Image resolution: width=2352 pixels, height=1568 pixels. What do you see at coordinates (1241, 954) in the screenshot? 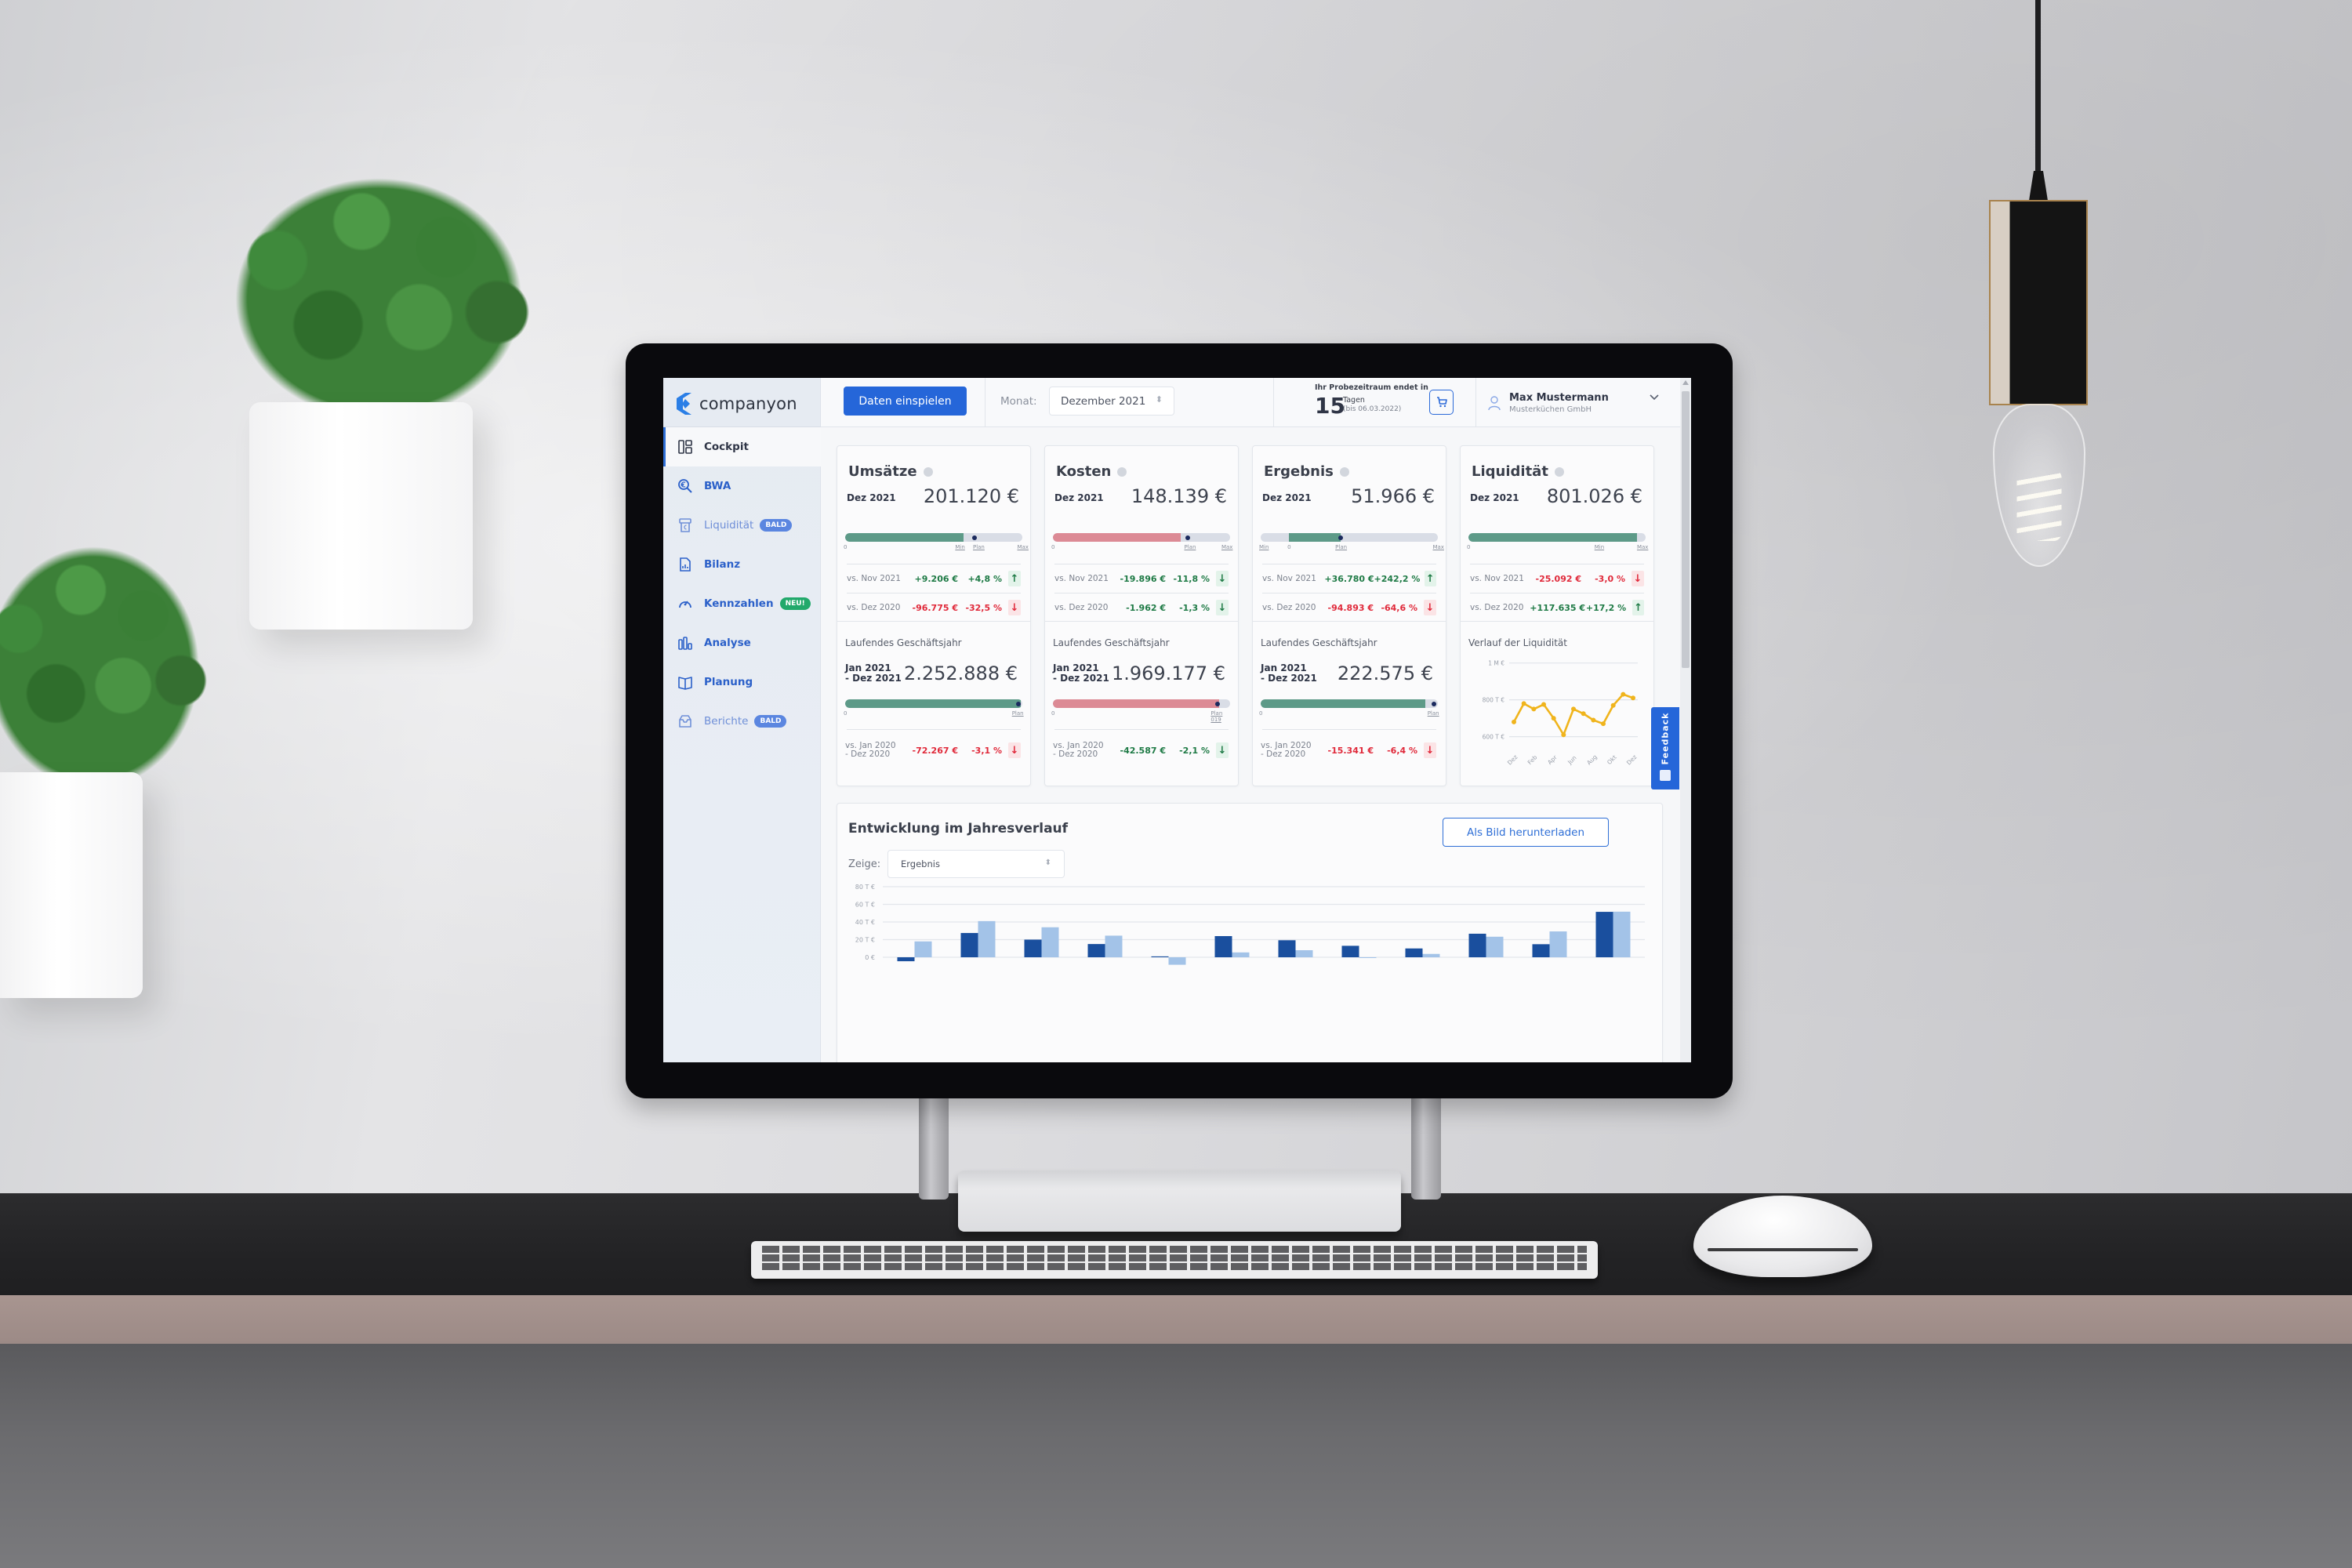
I see `bar-2020-jun` at bounding box center [1241, 954].